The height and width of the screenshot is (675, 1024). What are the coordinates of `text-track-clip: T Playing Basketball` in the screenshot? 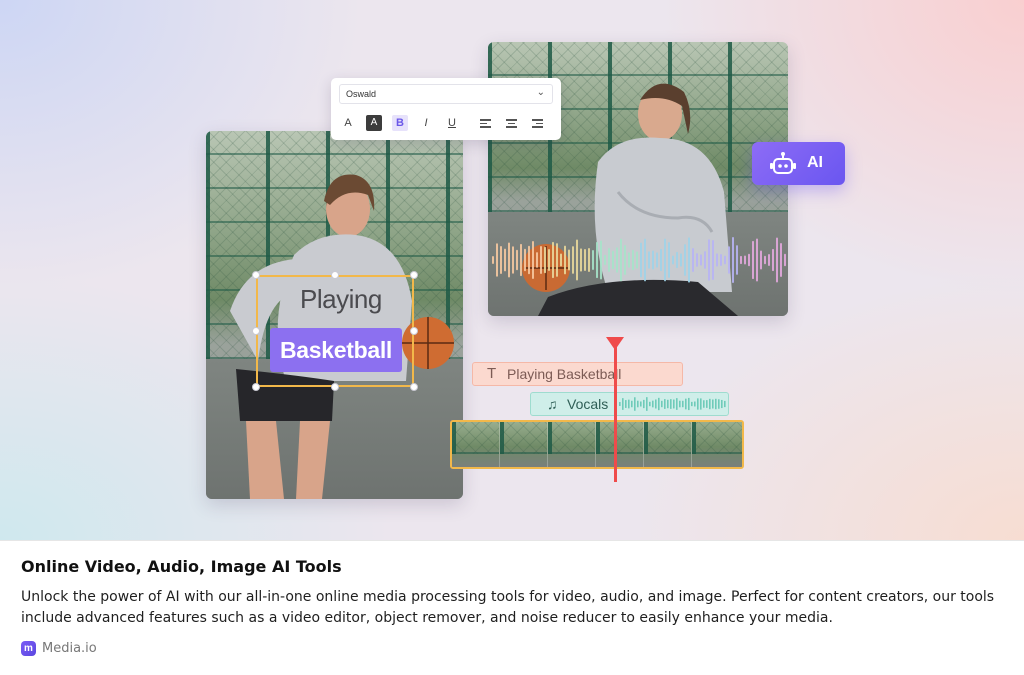 It's located at (577, 374).